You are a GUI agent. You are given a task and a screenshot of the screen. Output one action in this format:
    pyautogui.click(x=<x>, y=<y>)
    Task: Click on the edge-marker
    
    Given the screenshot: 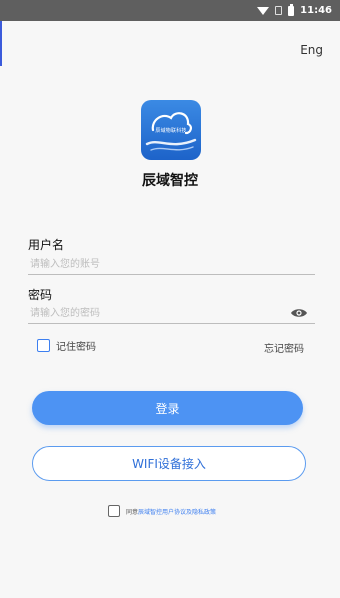 What is the action you would take?
    pyautogui.click(x=1, y=43)
    